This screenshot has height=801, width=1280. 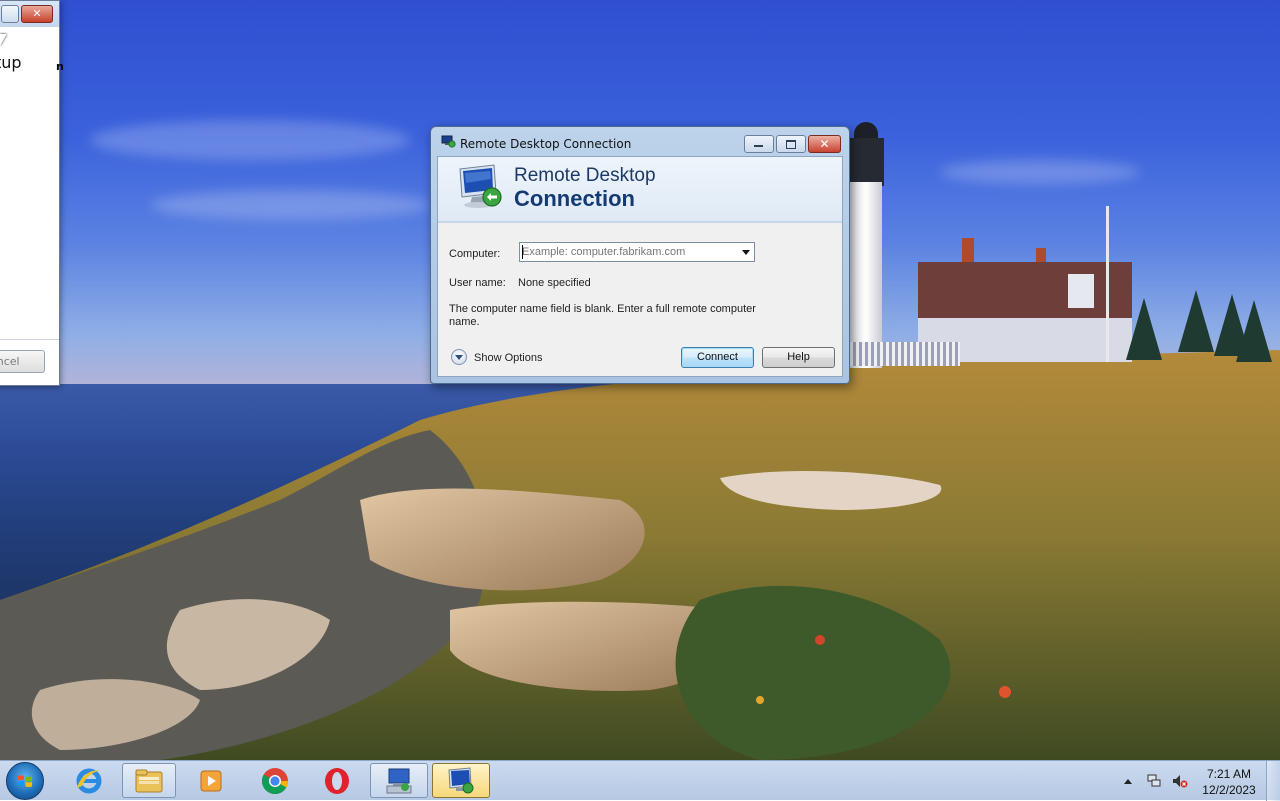 I want to click on show-options-link: Show Options, so click(x=508, y=358).